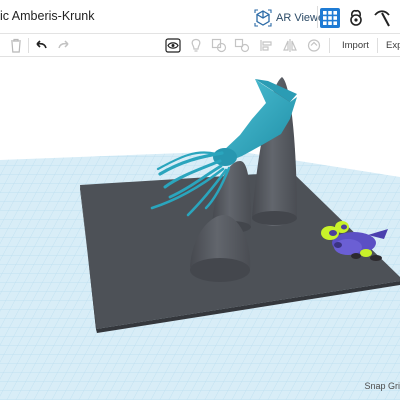  I want to click on ungroup-icon, so click(242, 45).